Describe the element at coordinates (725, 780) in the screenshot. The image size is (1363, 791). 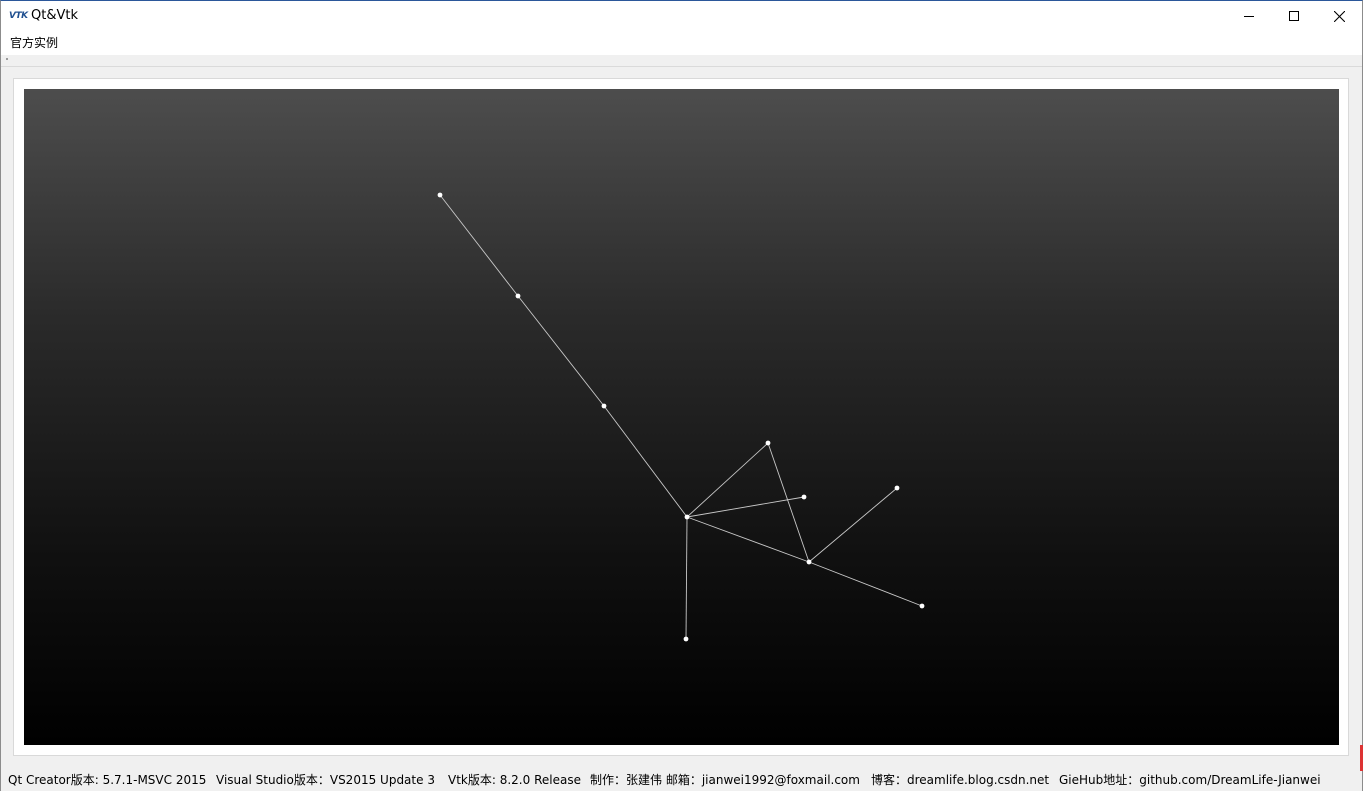
I see `status-author-email: 制作：张建伟 邮箱：jianwei1992@foxmail.com` at that location.